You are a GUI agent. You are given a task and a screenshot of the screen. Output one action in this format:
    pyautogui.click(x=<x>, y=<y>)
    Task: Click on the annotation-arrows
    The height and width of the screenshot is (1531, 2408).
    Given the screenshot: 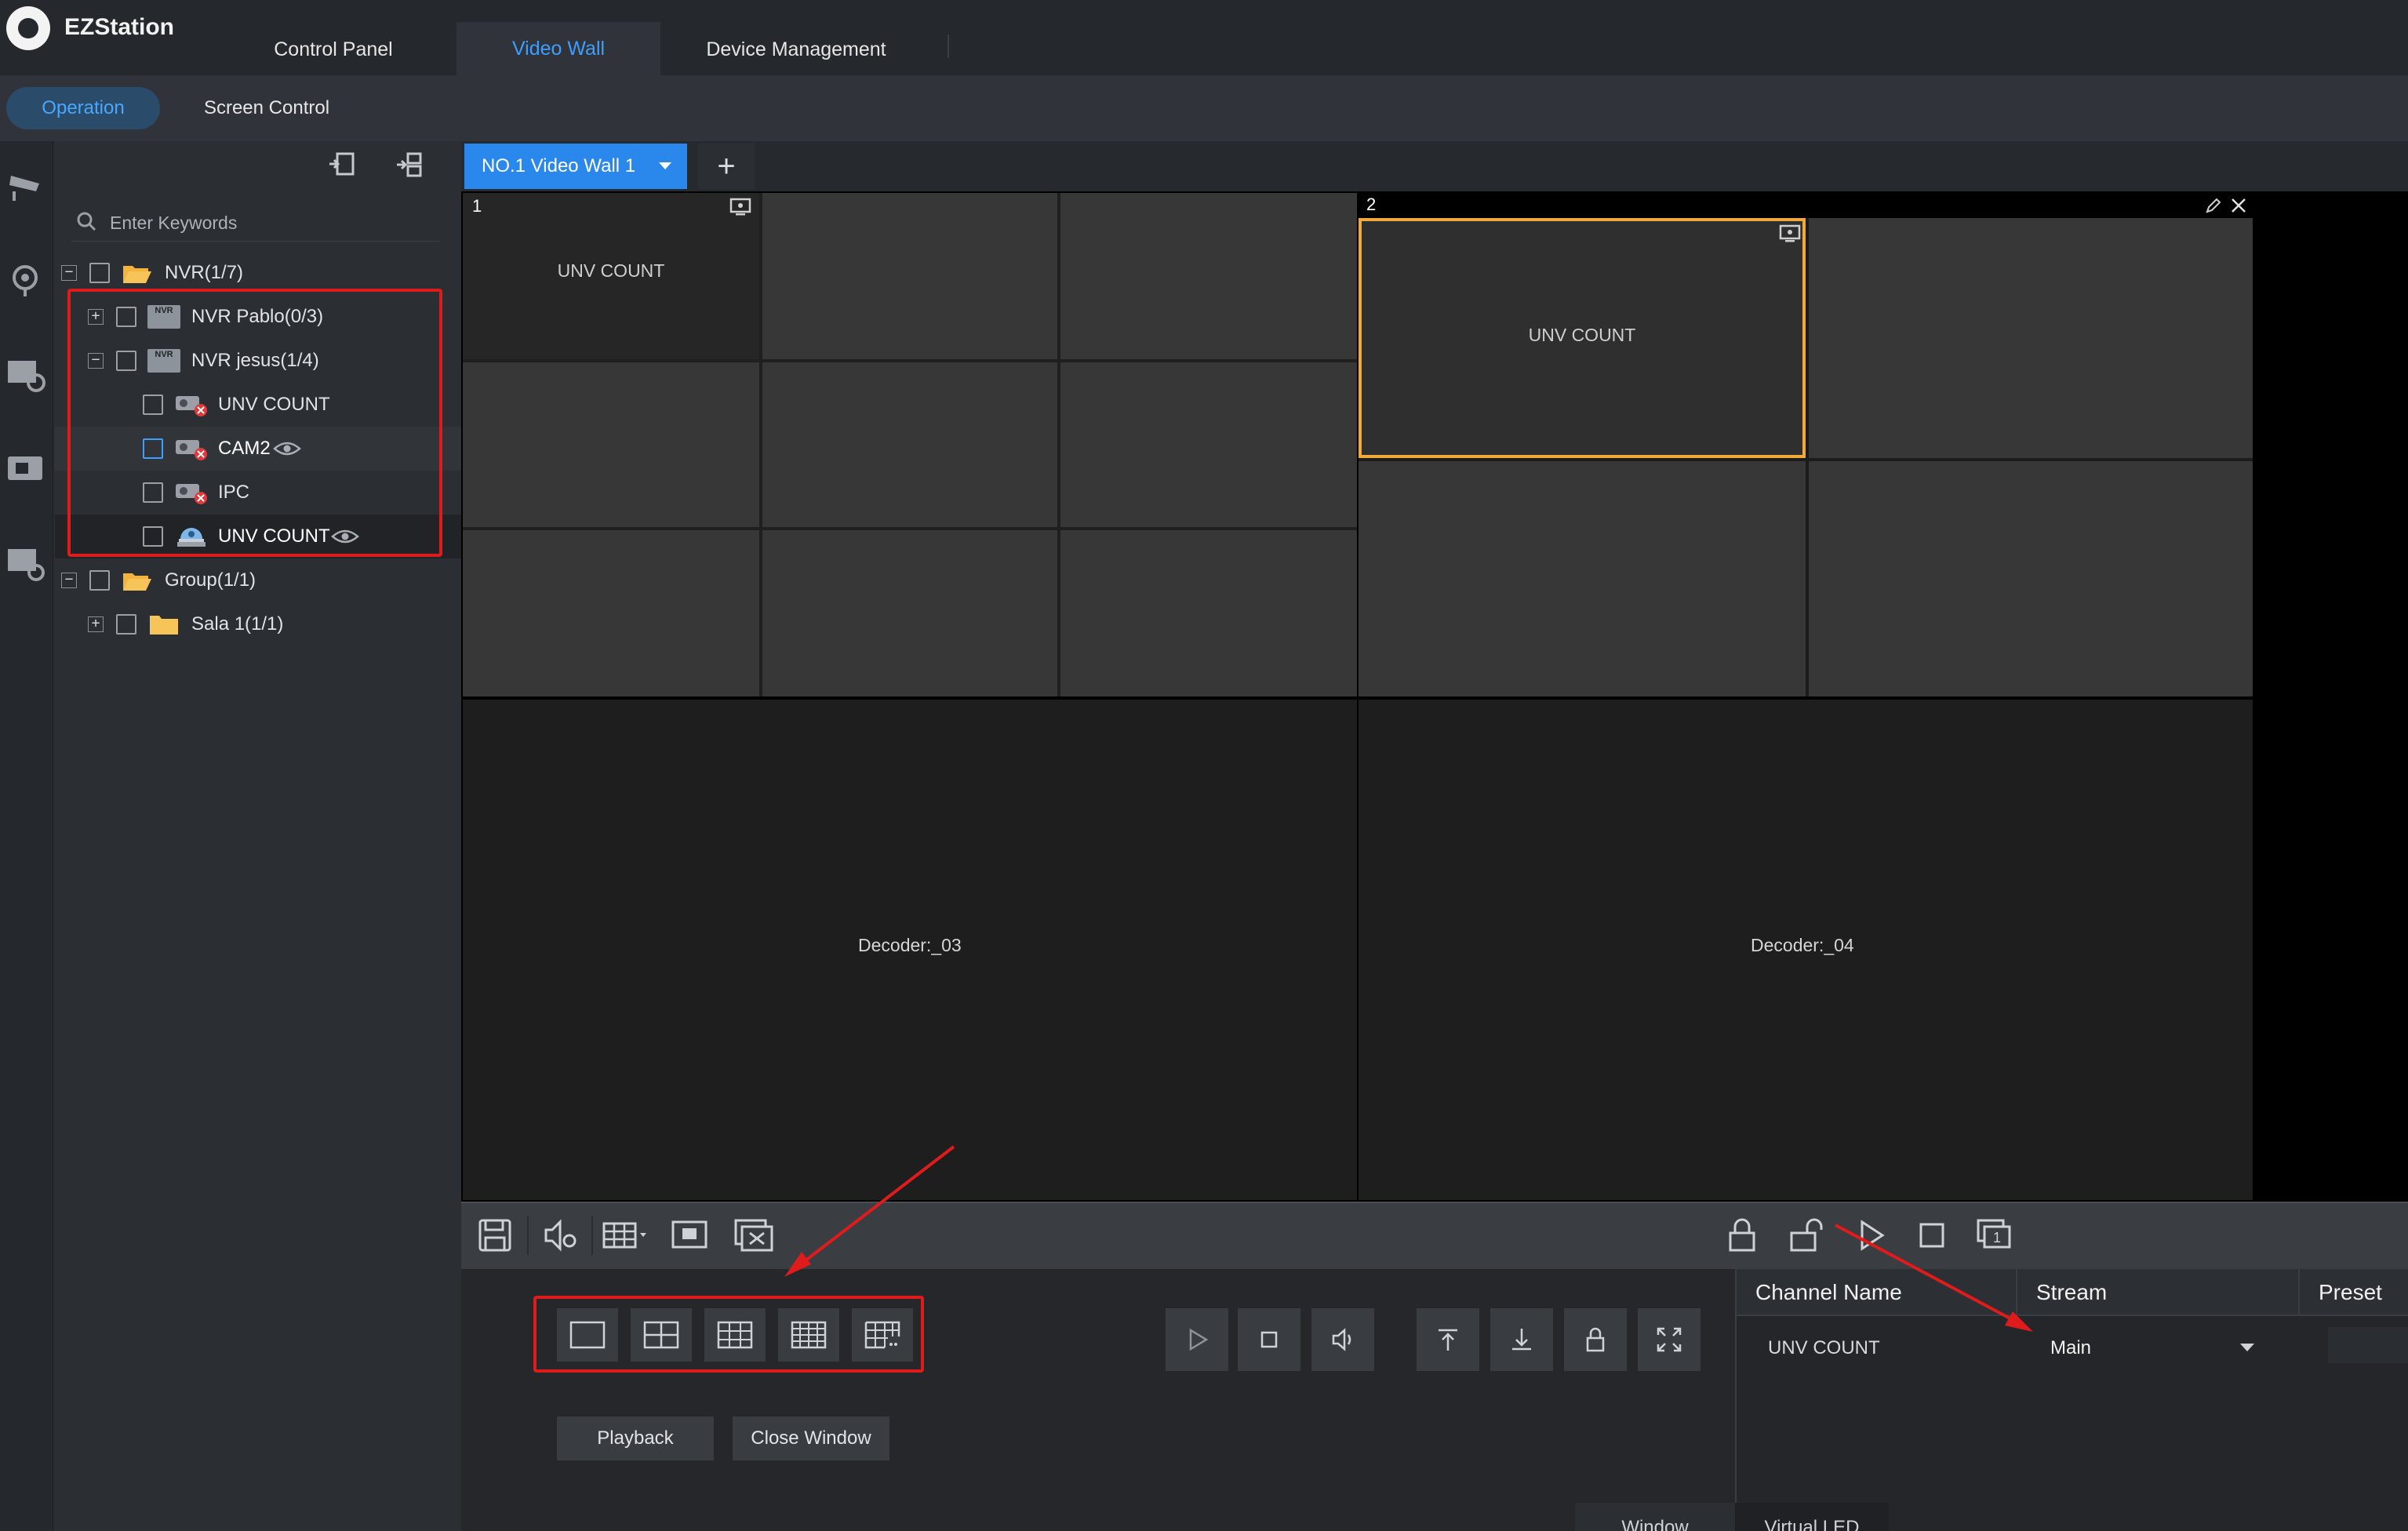 What is the action you would take?
    pyautogui.click(x=1408, y=1238)
    